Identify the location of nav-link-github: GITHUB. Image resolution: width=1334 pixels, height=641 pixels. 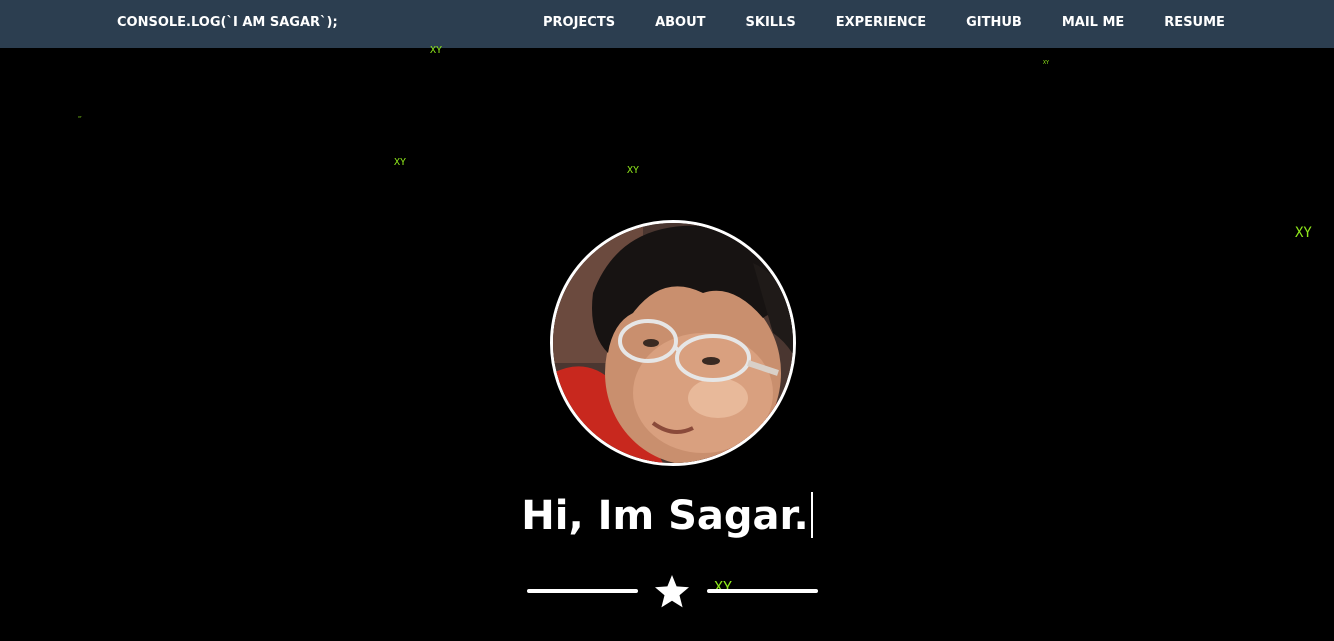
(994, 22).